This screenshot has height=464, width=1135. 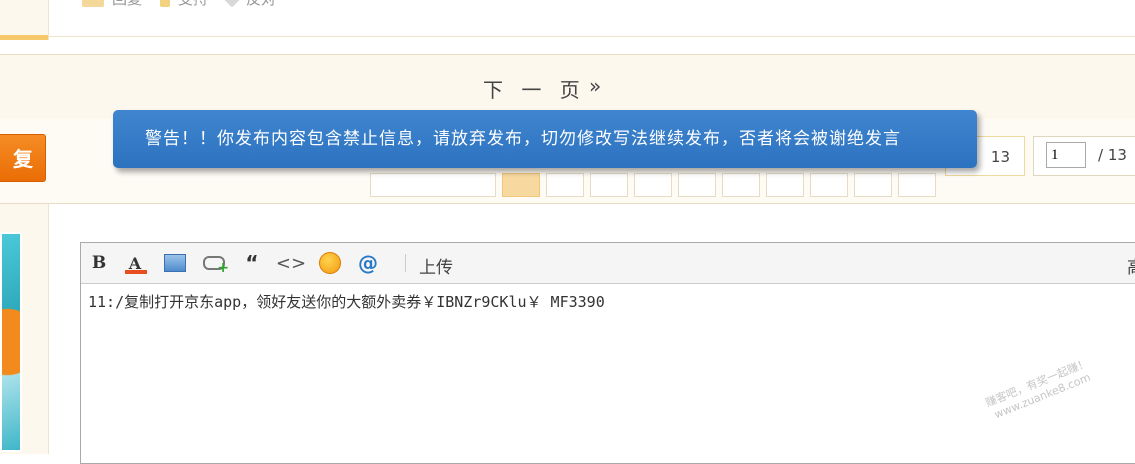 I want to click on divider, so click(x=591, y=36).